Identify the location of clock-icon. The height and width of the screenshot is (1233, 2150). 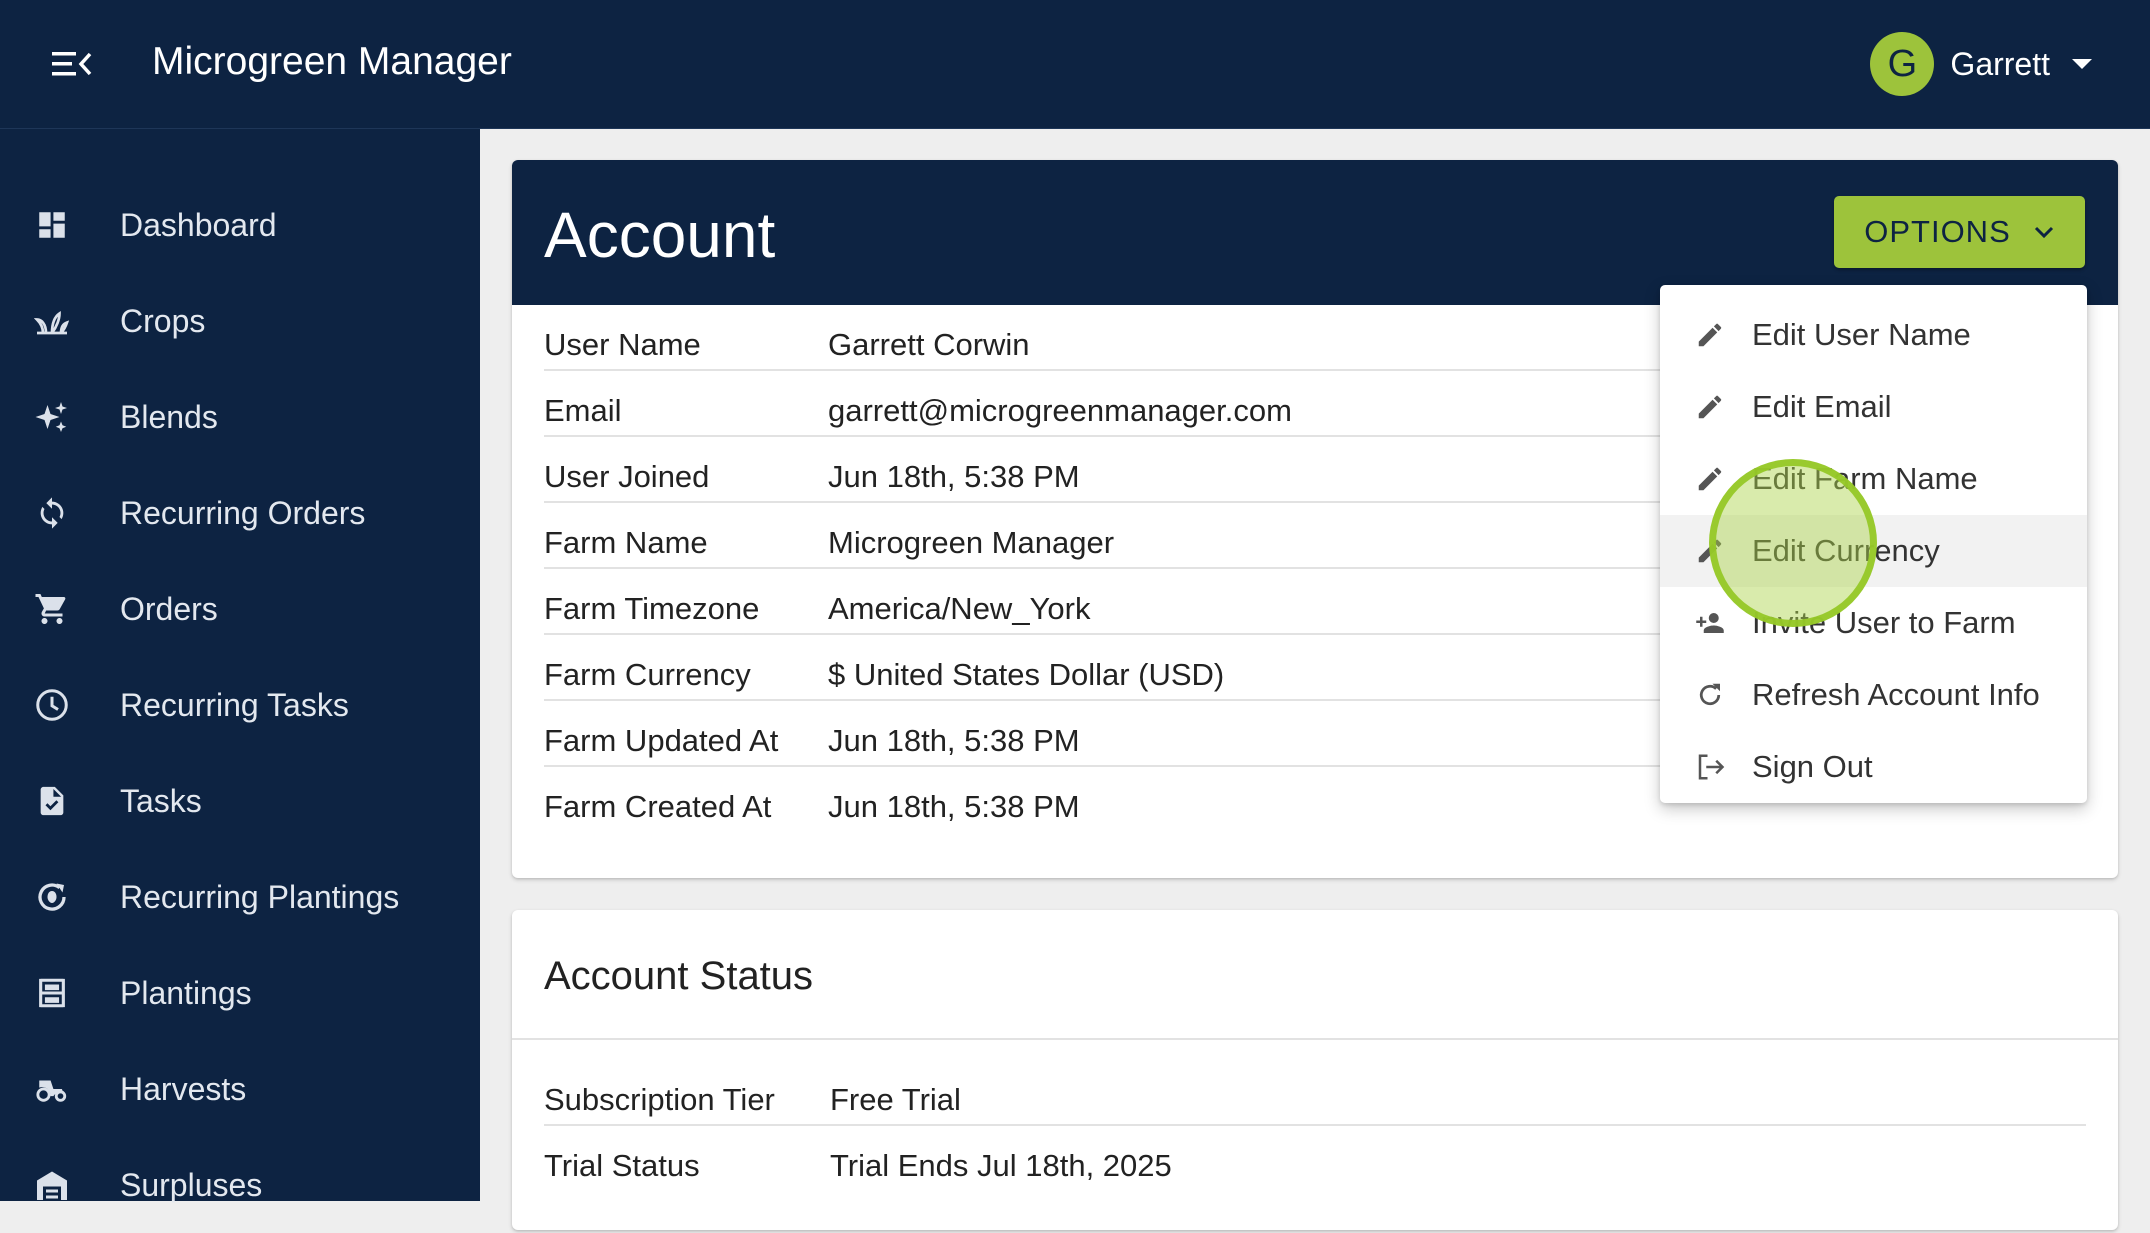
(52, 705).